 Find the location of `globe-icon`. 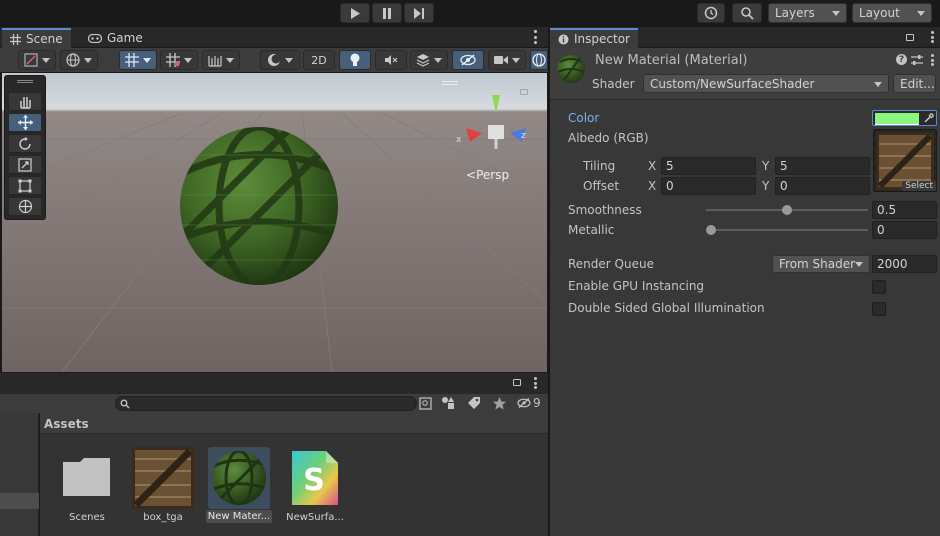

globe-icon is located at coordinates (73, 60).